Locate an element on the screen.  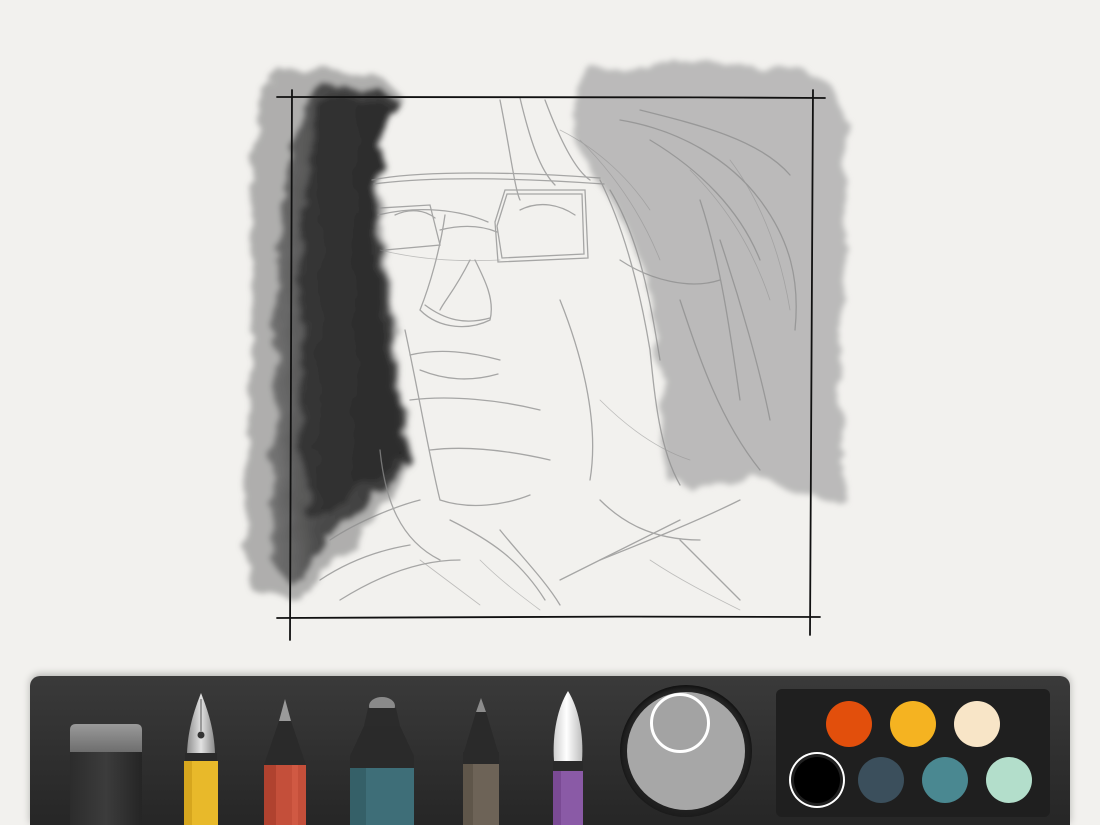
swatch-slate is located at coordinates (881, 780).